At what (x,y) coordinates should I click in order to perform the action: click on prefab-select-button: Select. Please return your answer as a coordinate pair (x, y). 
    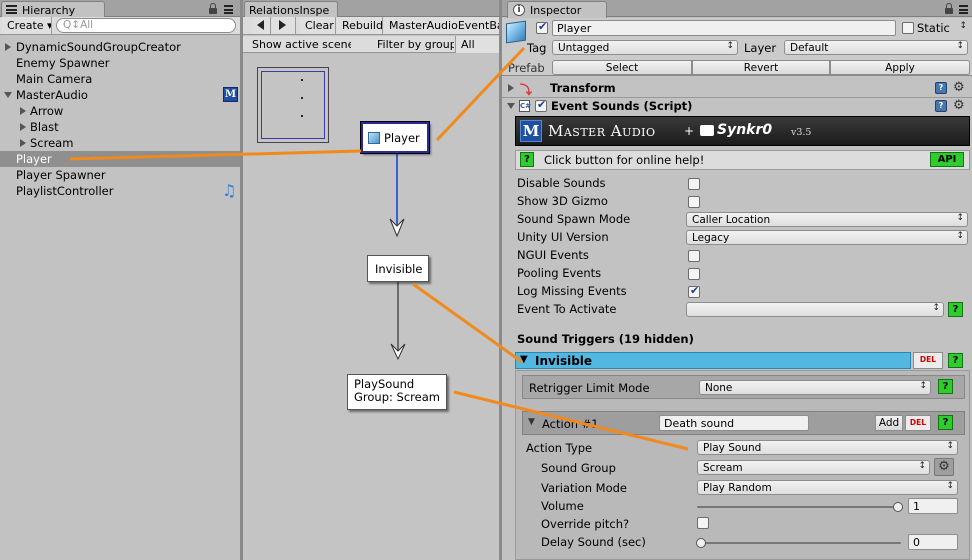
    Looking at the image, I should click on (622, 67).